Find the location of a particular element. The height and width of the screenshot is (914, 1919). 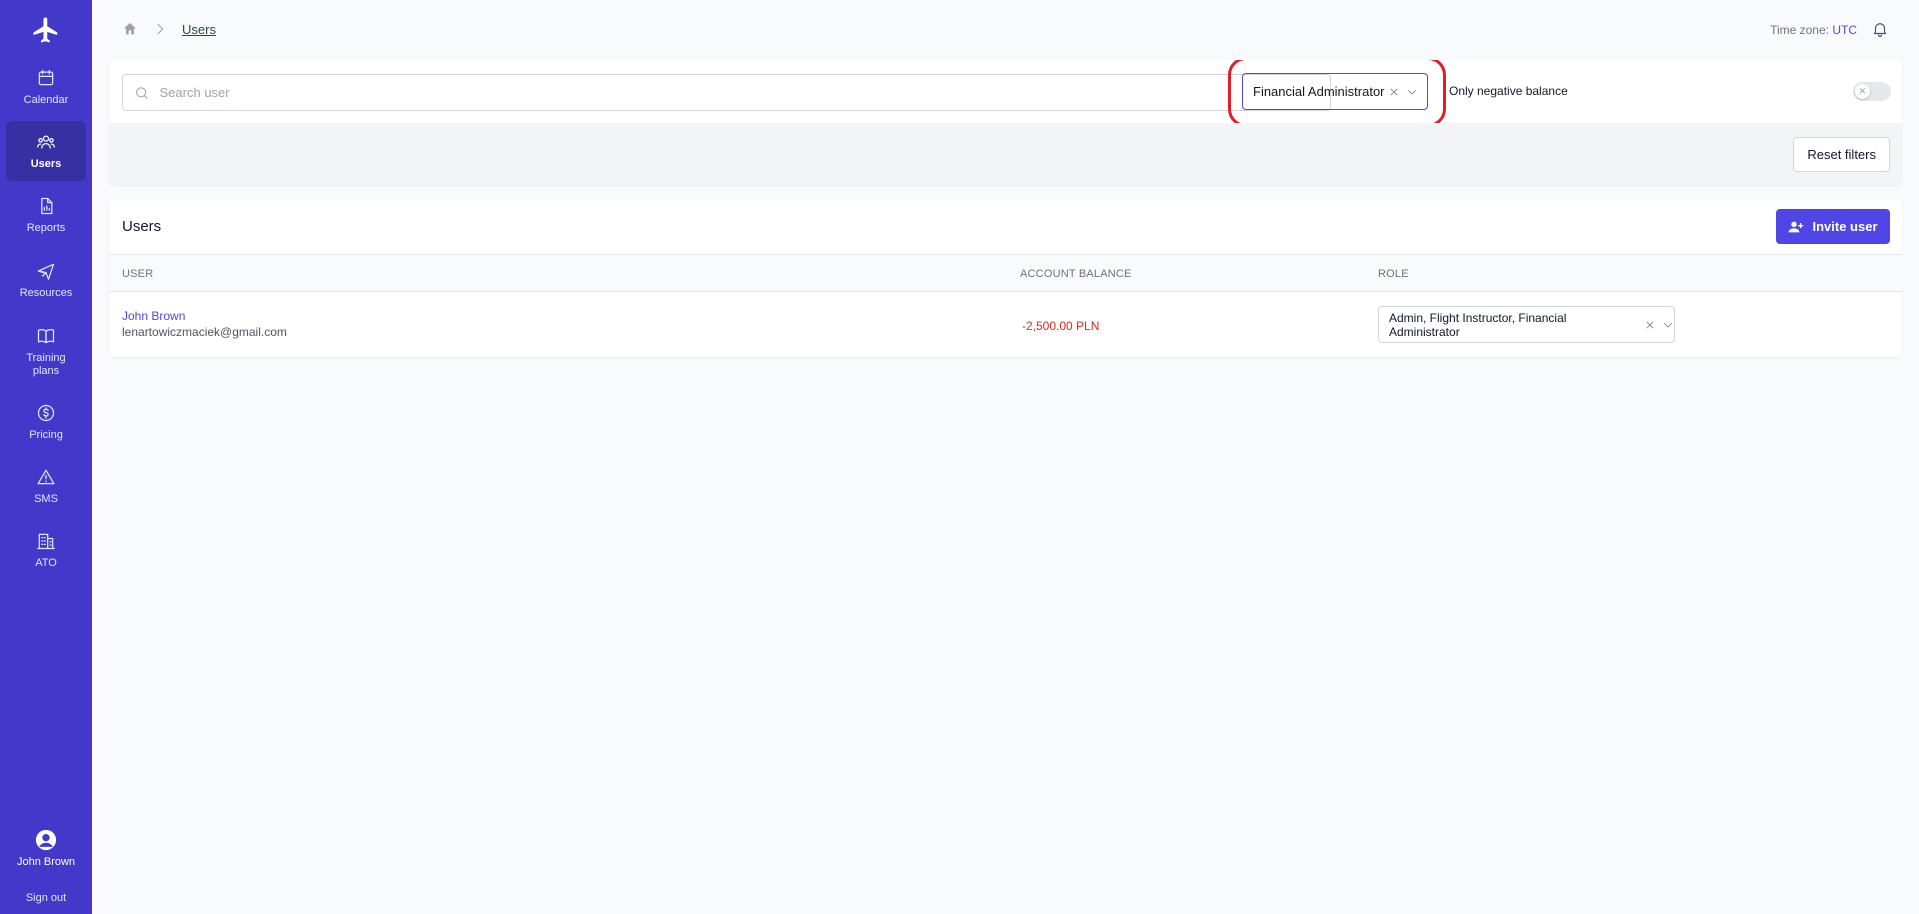

users-icon is located at coordinates (46, 142).